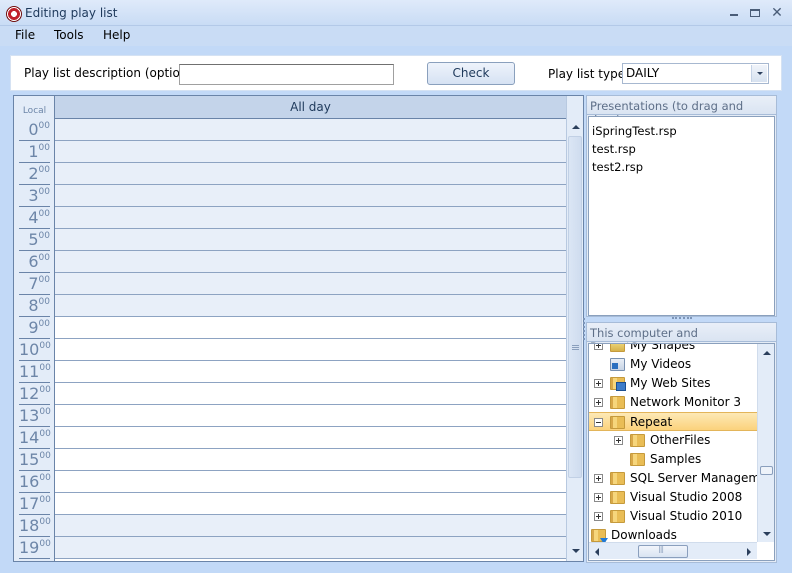 Image resolution: width=792 pixels, height=573 pixels. What do you see at coordinates (682, 319) in the screenshot?
I see `panel-splitter-handle` at bounding box center [682, 319].